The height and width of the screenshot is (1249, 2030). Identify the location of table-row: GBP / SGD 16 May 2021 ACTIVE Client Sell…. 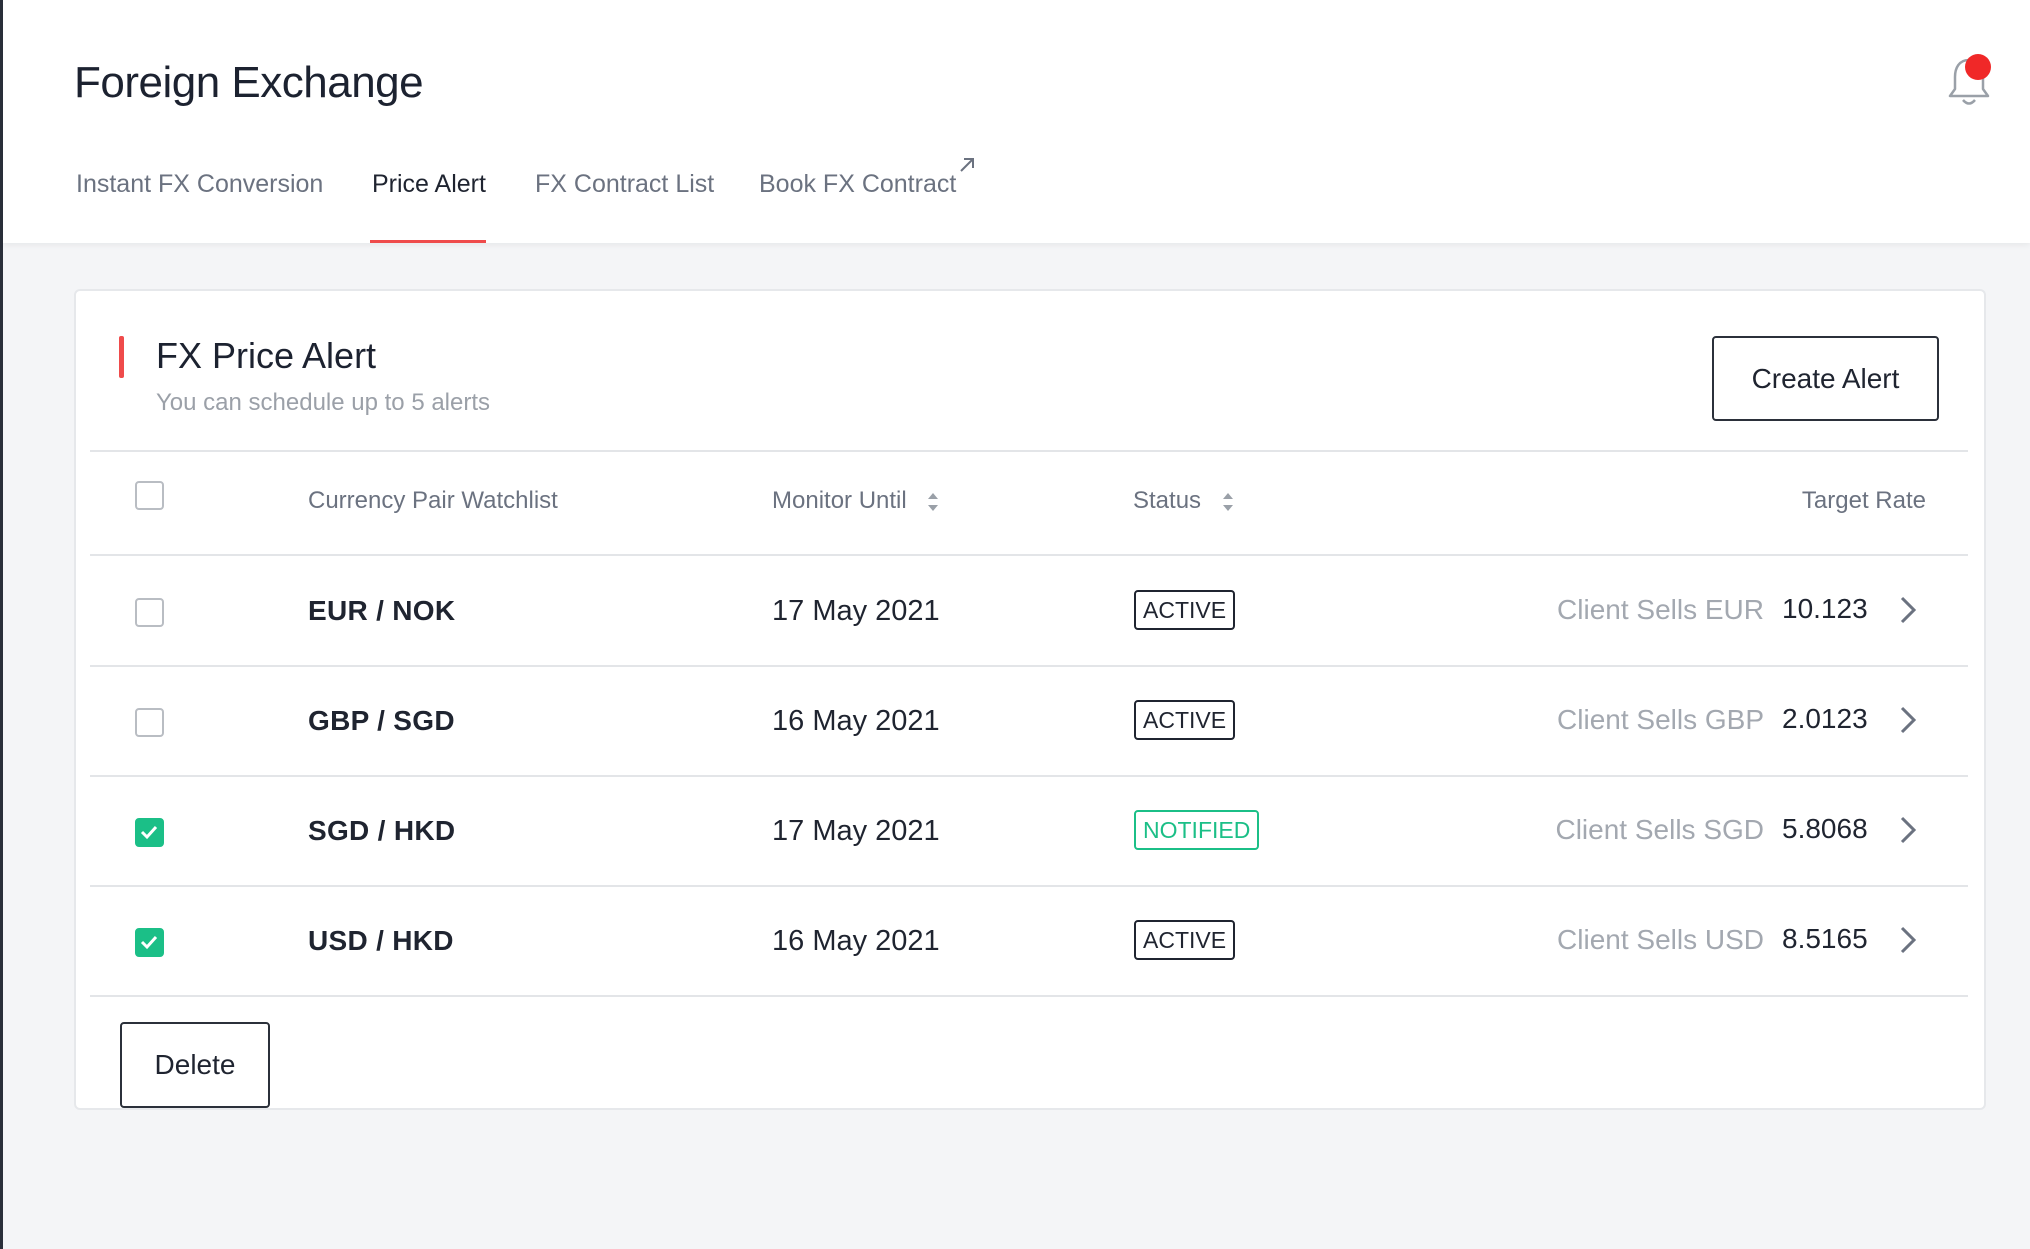
(1030, 721).